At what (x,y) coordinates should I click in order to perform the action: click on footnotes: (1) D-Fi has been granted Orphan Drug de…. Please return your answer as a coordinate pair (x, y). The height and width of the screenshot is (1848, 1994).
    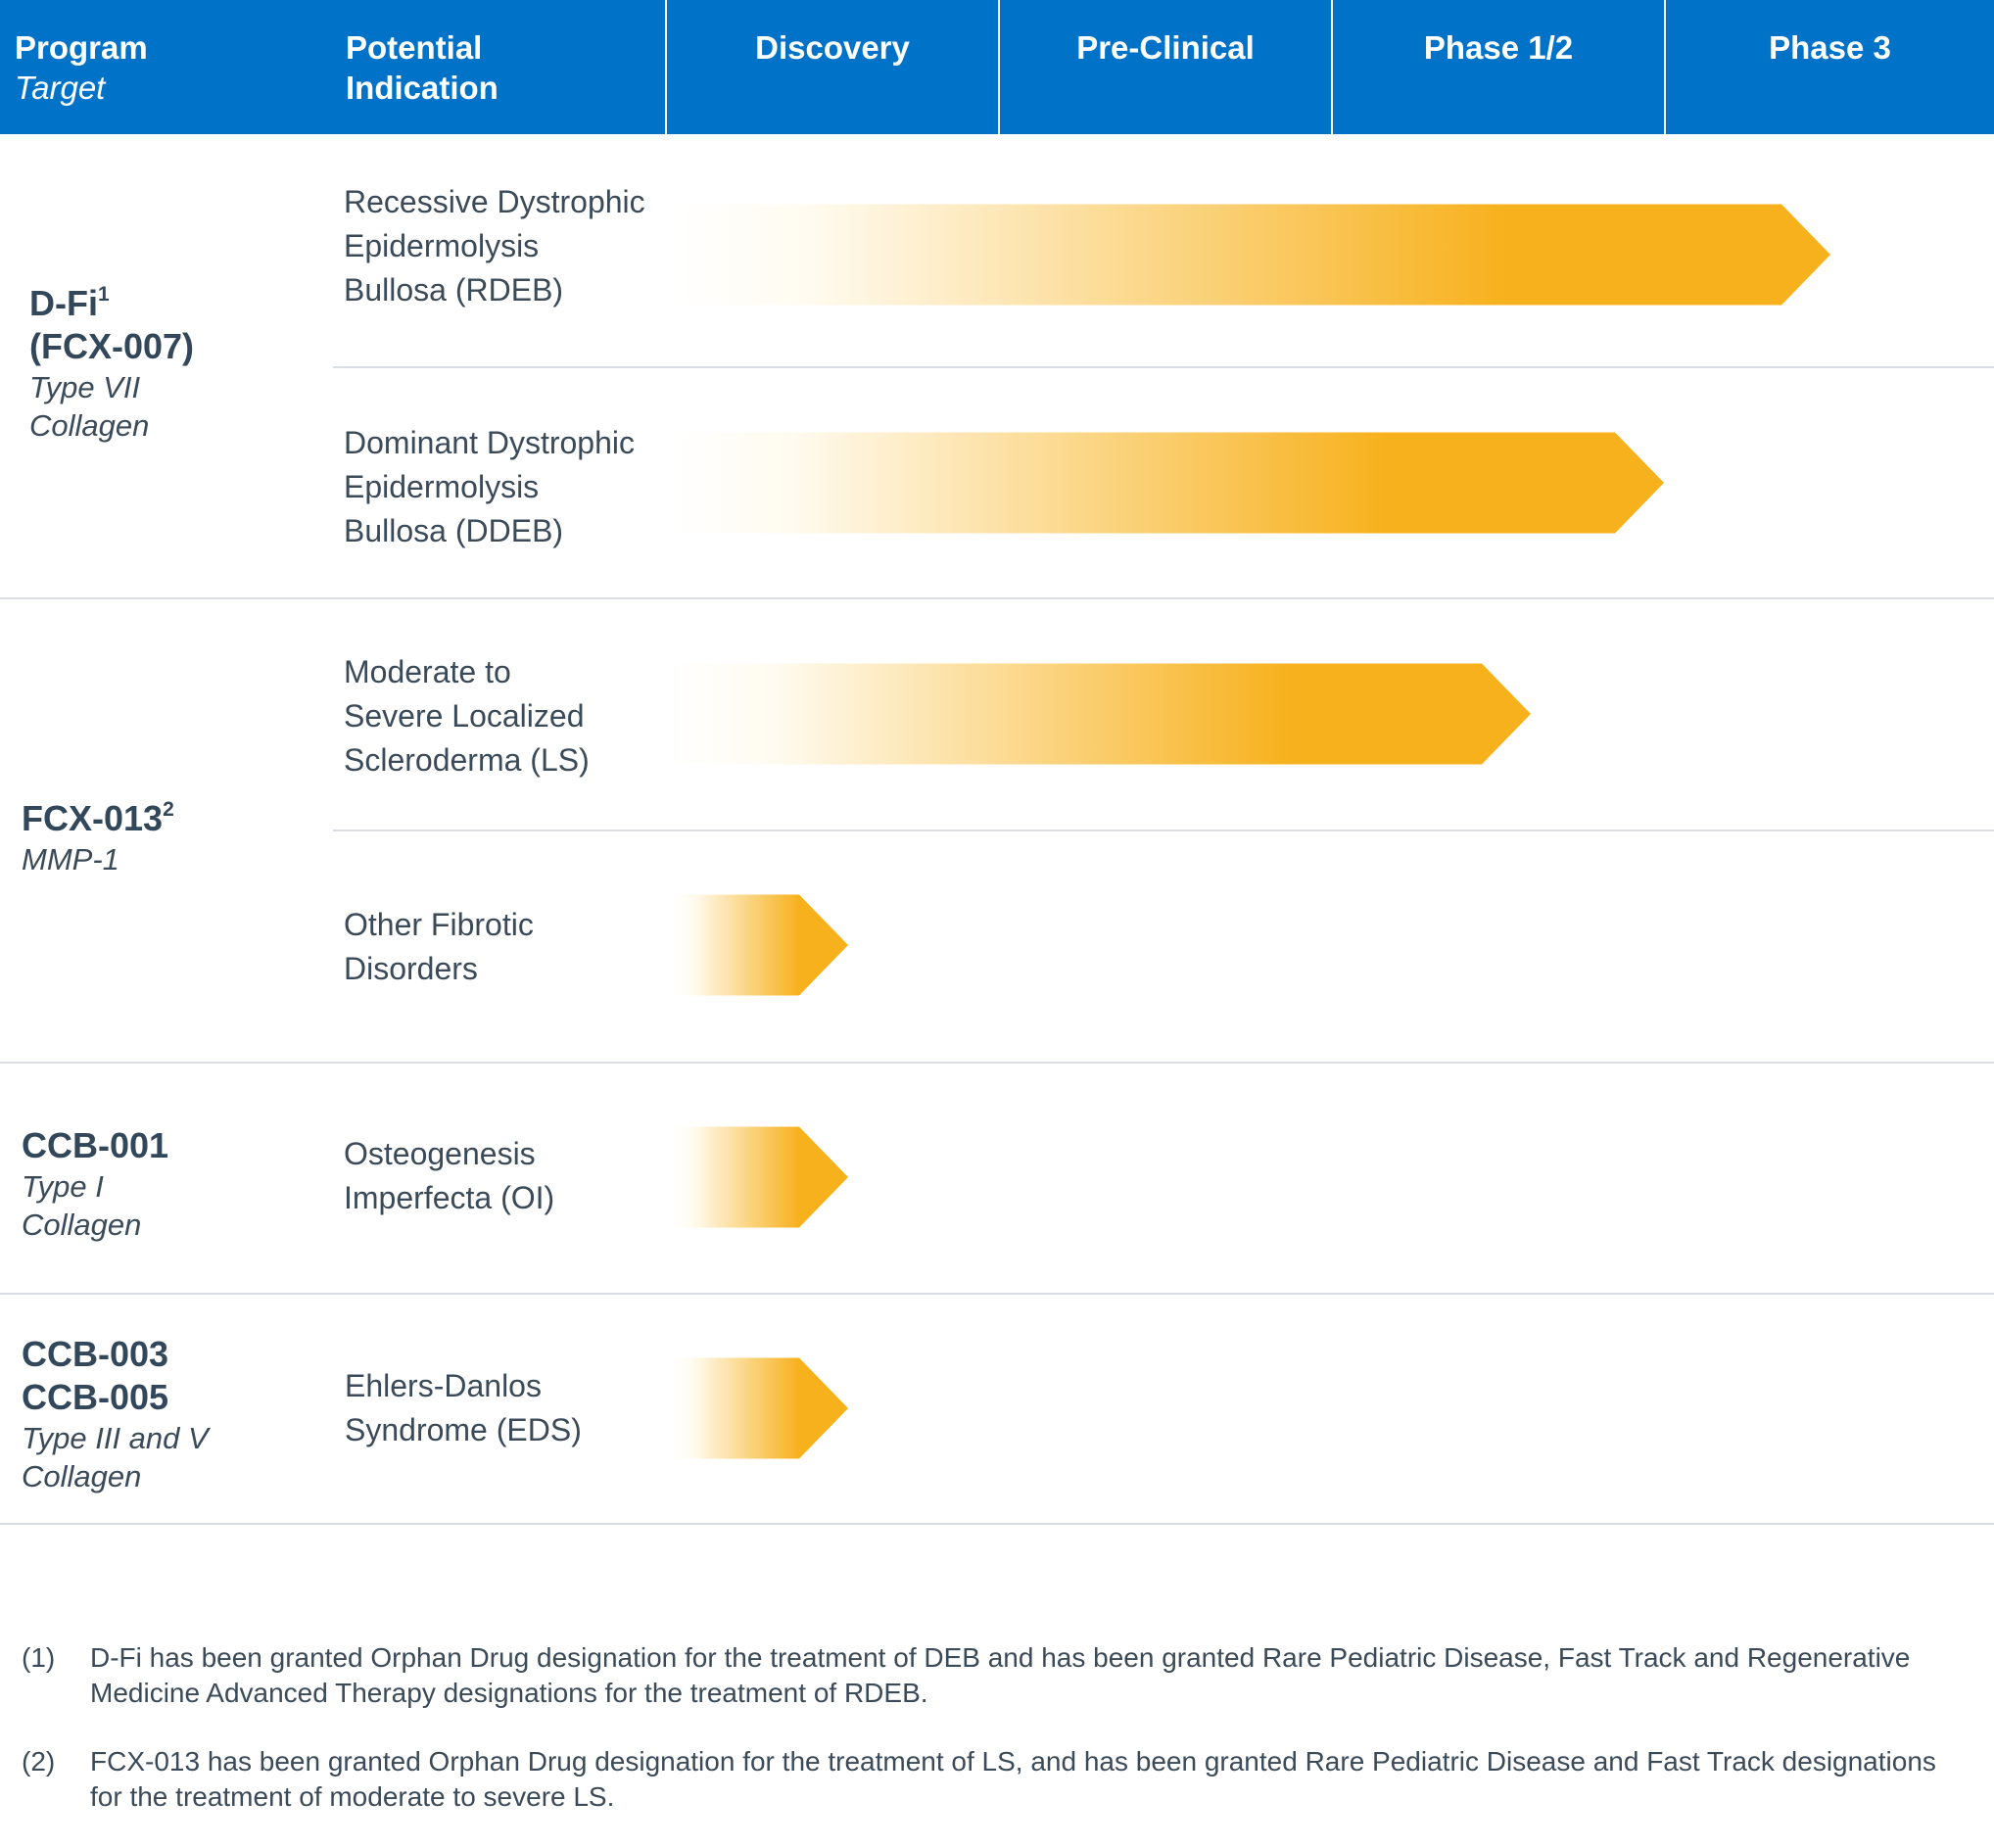
    Looking at the image, I should click on (996, 1744).